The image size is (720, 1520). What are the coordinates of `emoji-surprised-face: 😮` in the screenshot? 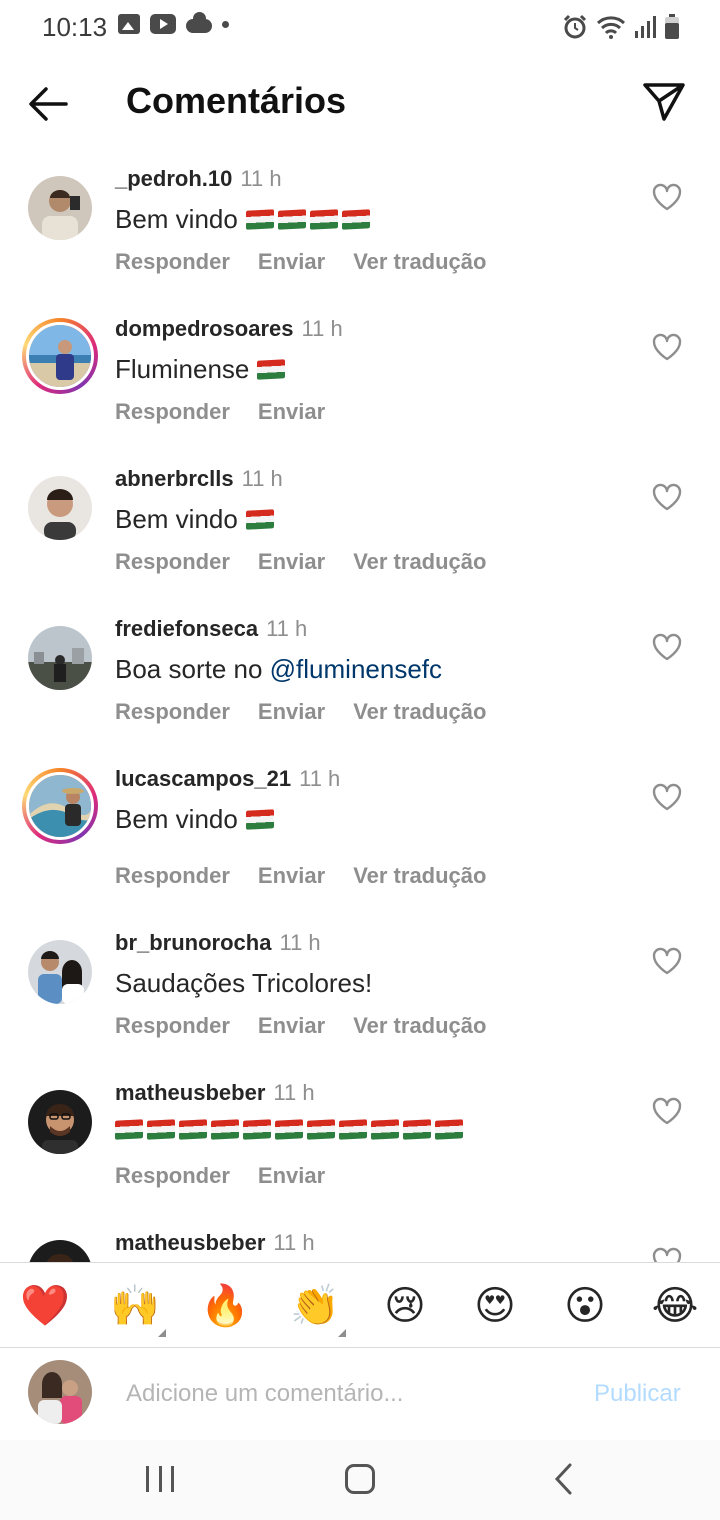 It's located at (585, 1306).